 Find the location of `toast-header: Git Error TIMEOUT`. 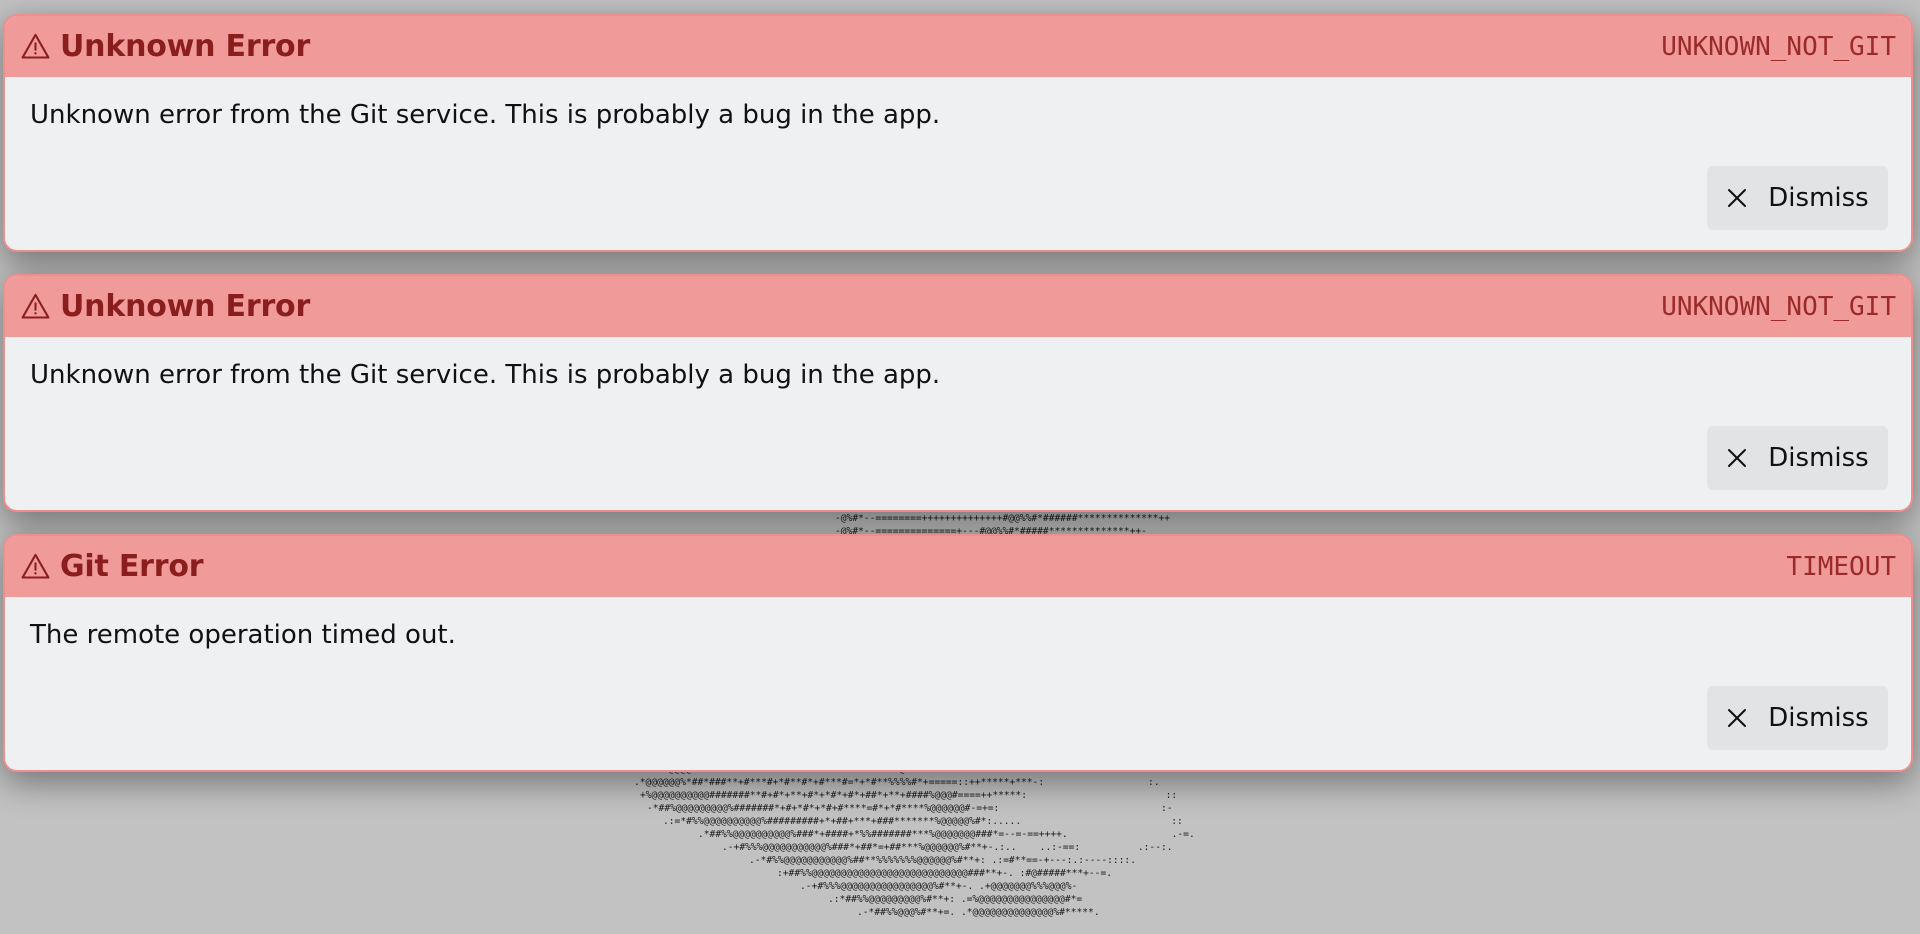

toast-header: Git Error TIMEOUT is located at coordinates (958, 566).